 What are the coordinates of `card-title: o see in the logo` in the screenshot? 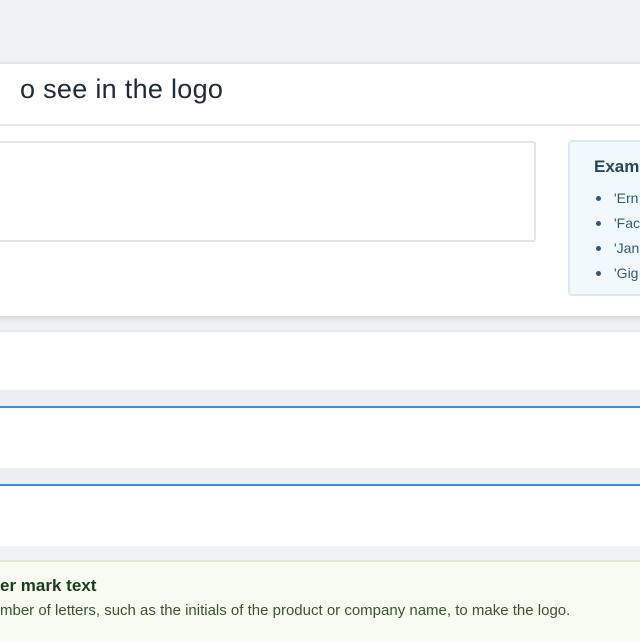 It's located at (122, 89).